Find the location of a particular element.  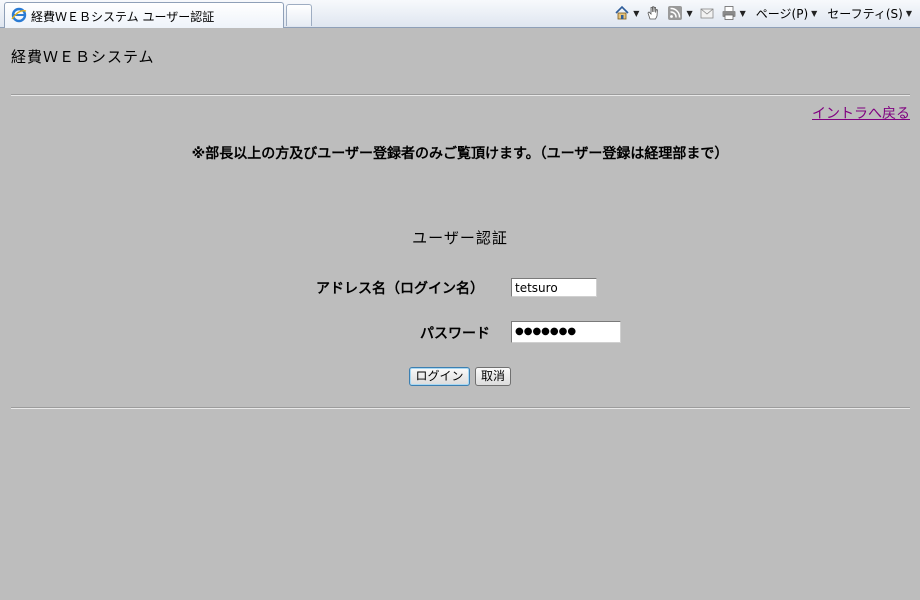

login-button: ログイン is located at coordinates (439, 376).